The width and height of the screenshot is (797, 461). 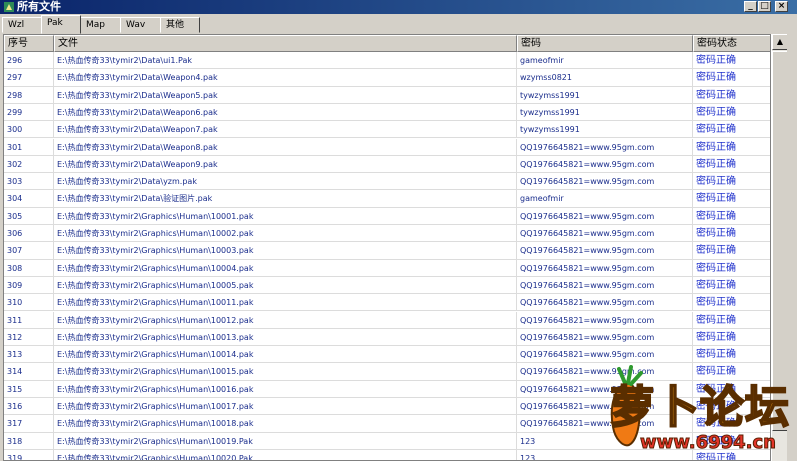 What do you see at coordinates (29, 130) in the screenshot?
I see `cell-index: 300` at bounding box center [29, 130].